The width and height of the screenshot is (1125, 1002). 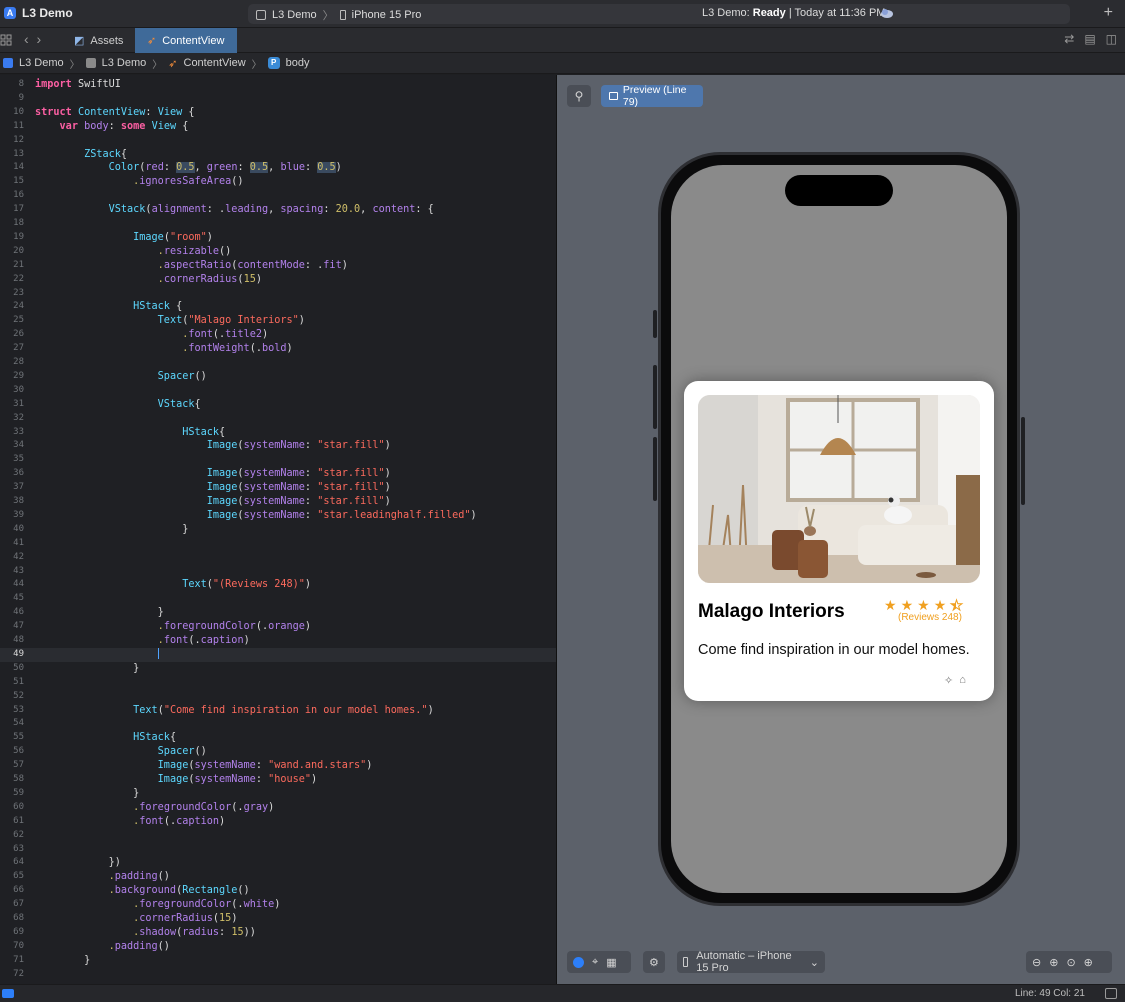 What do you see at coordinates (278, 641) in the screenshot?
I see `code-line: 48 .font(.caption)` at bounding box center [278, 641].